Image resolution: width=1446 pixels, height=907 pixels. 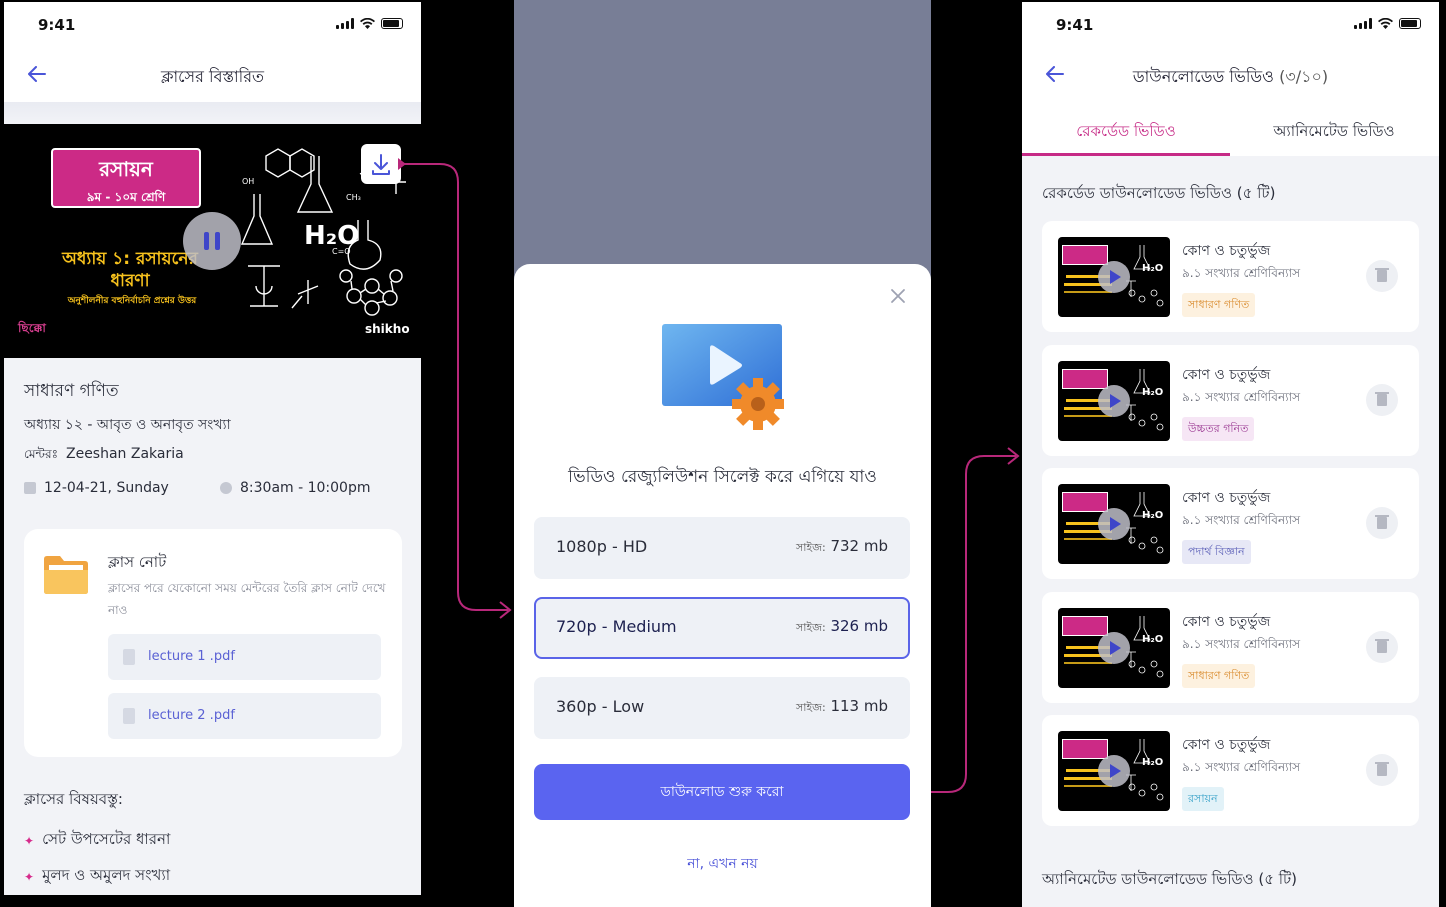 What do you see at coordinates (859, 706) in the screenshot?
I see `size-value: 113 mb` at bounding box center [859, 706].